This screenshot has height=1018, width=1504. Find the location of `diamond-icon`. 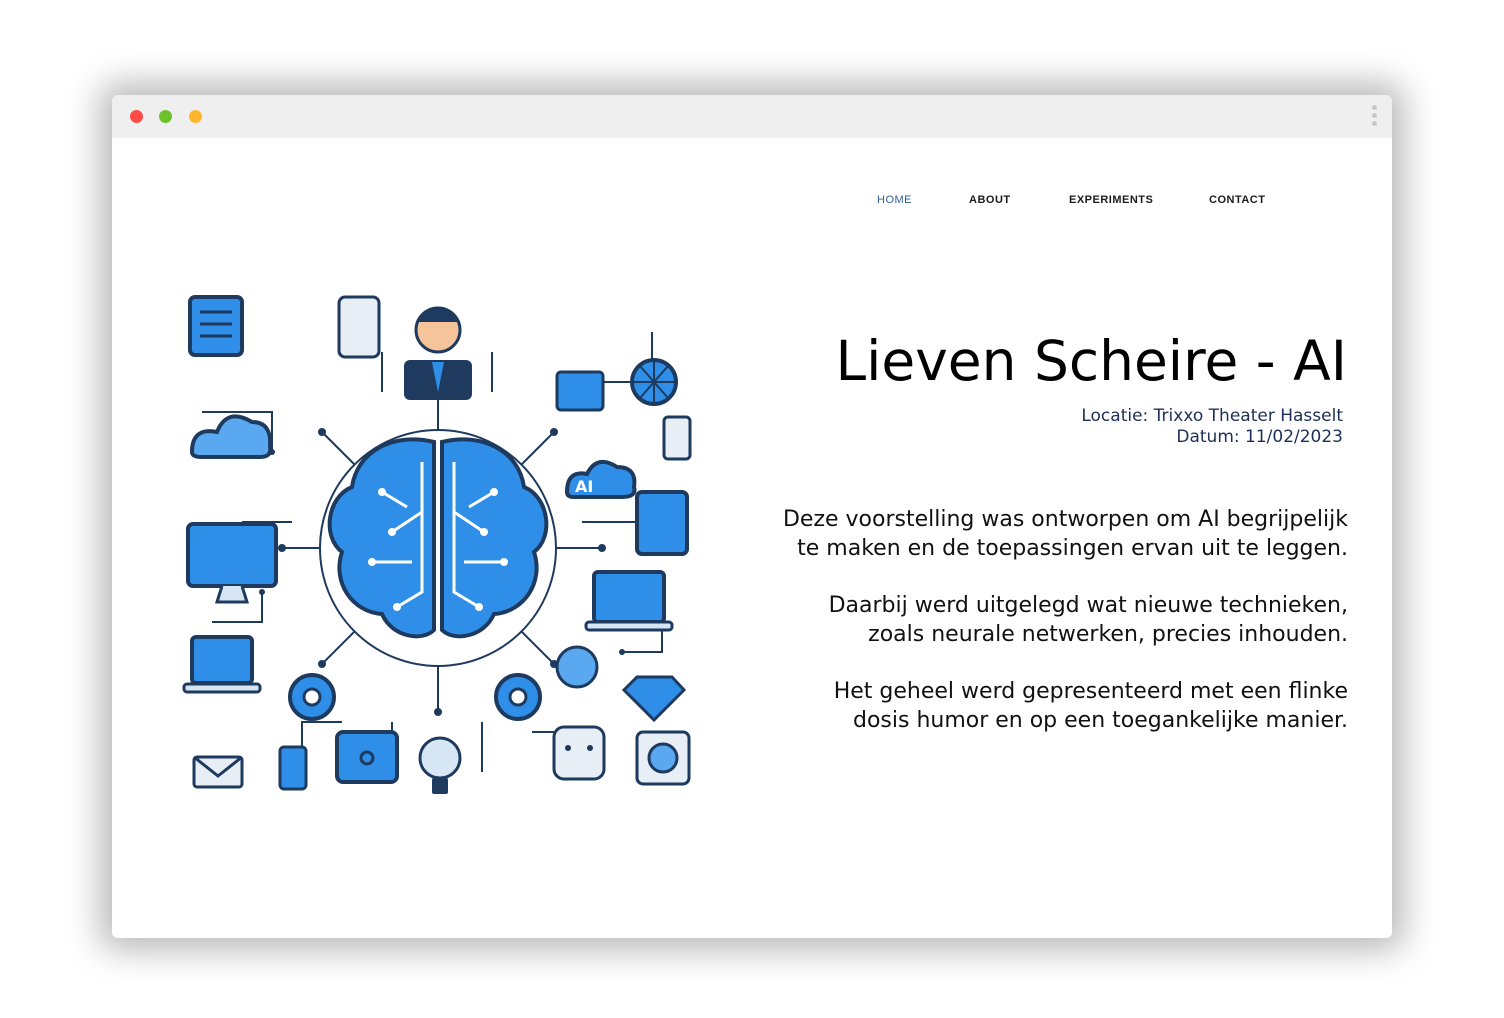

diamond-icon is located at coordinates (654, 699).